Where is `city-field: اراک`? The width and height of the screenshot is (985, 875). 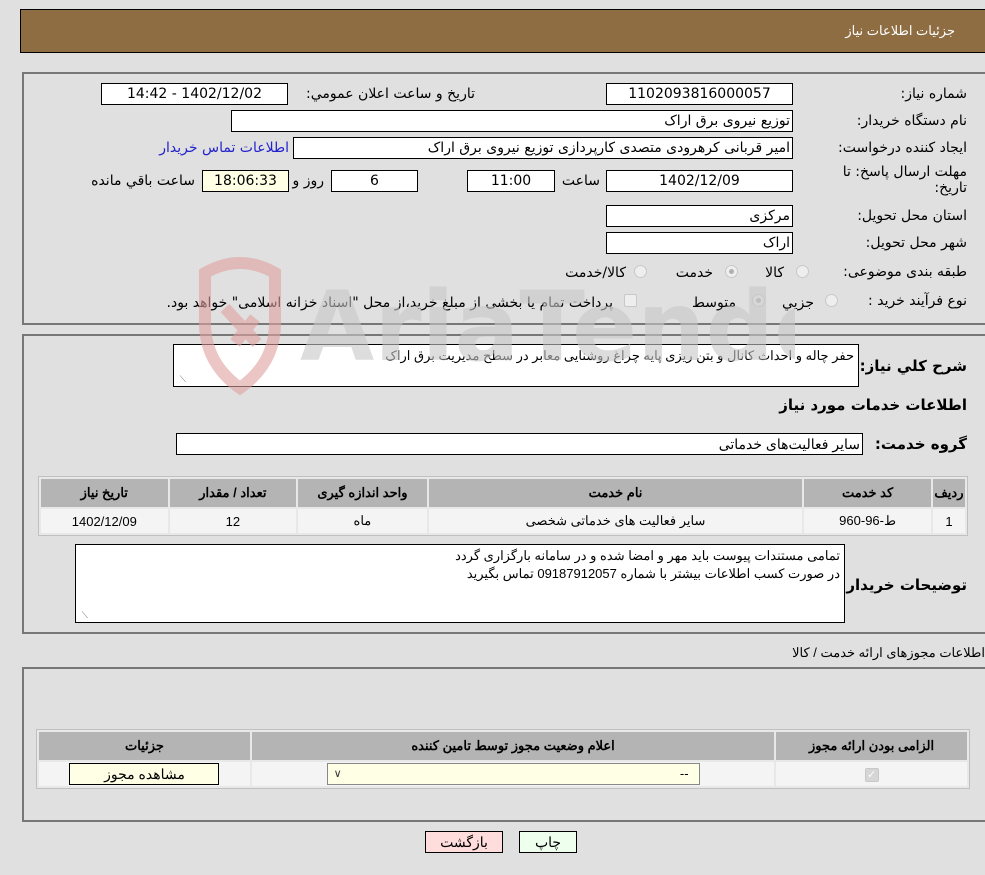 city-field: اراک is located at coordinates (699, 243).